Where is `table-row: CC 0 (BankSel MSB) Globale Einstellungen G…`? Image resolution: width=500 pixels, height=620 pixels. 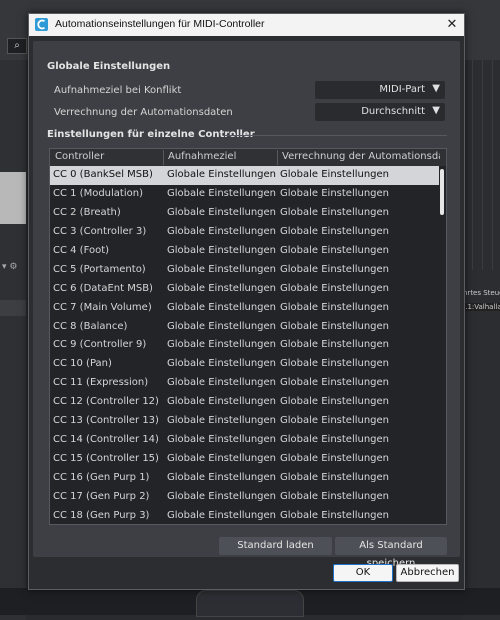
table-row: CC 0 (BankSel MSB) Globale Einstellungen G… is located at coordinates (244, 175).